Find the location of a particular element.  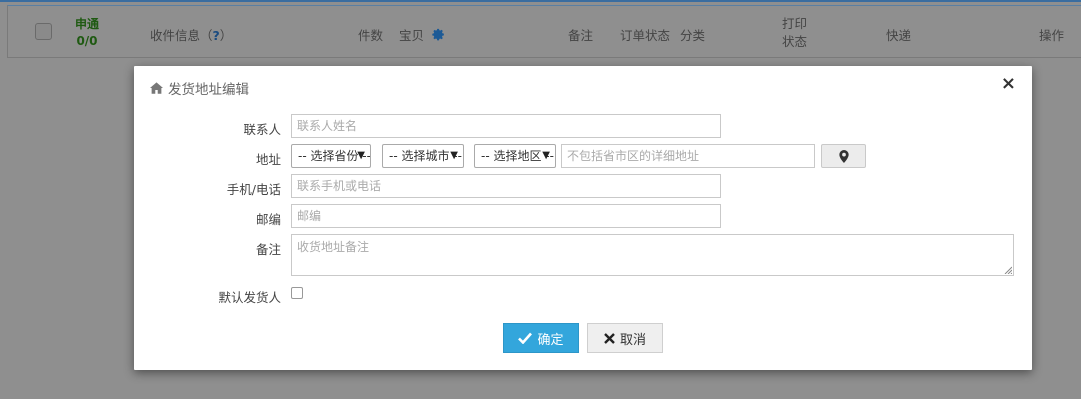

province-select: -- 选择省份 -- ▼ is located at coordinates (331, 156).